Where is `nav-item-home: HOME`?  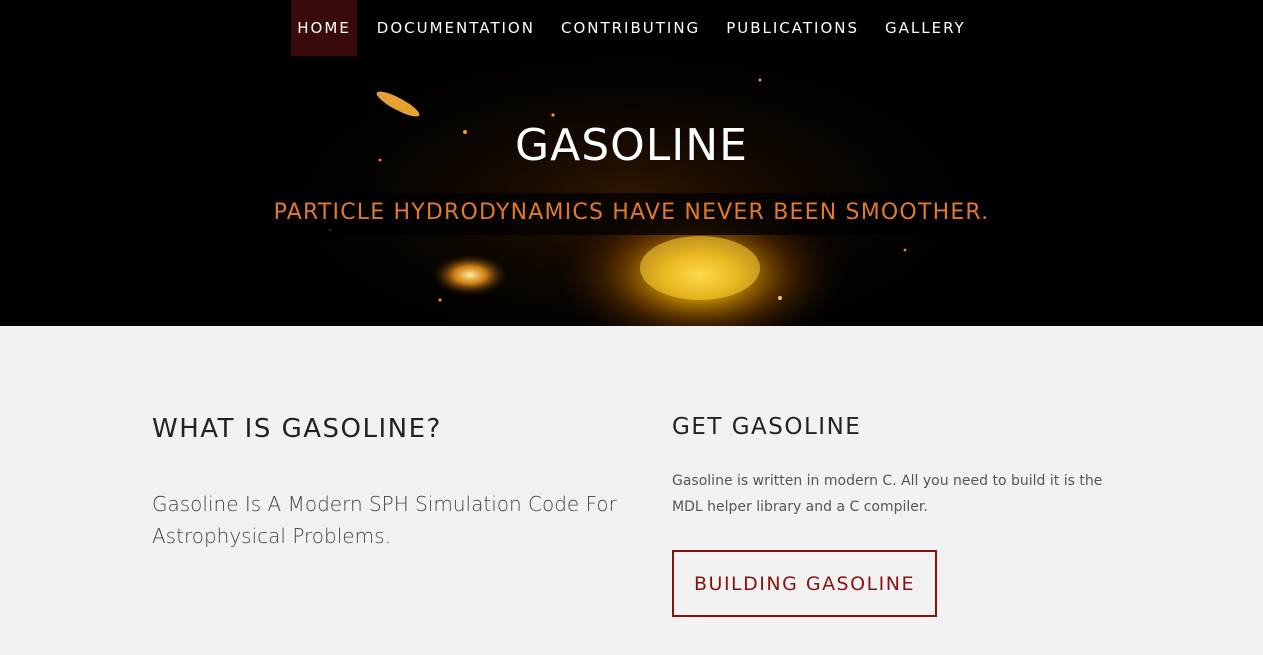
nav-item-home: HOME is located at coordinates (324, 28).